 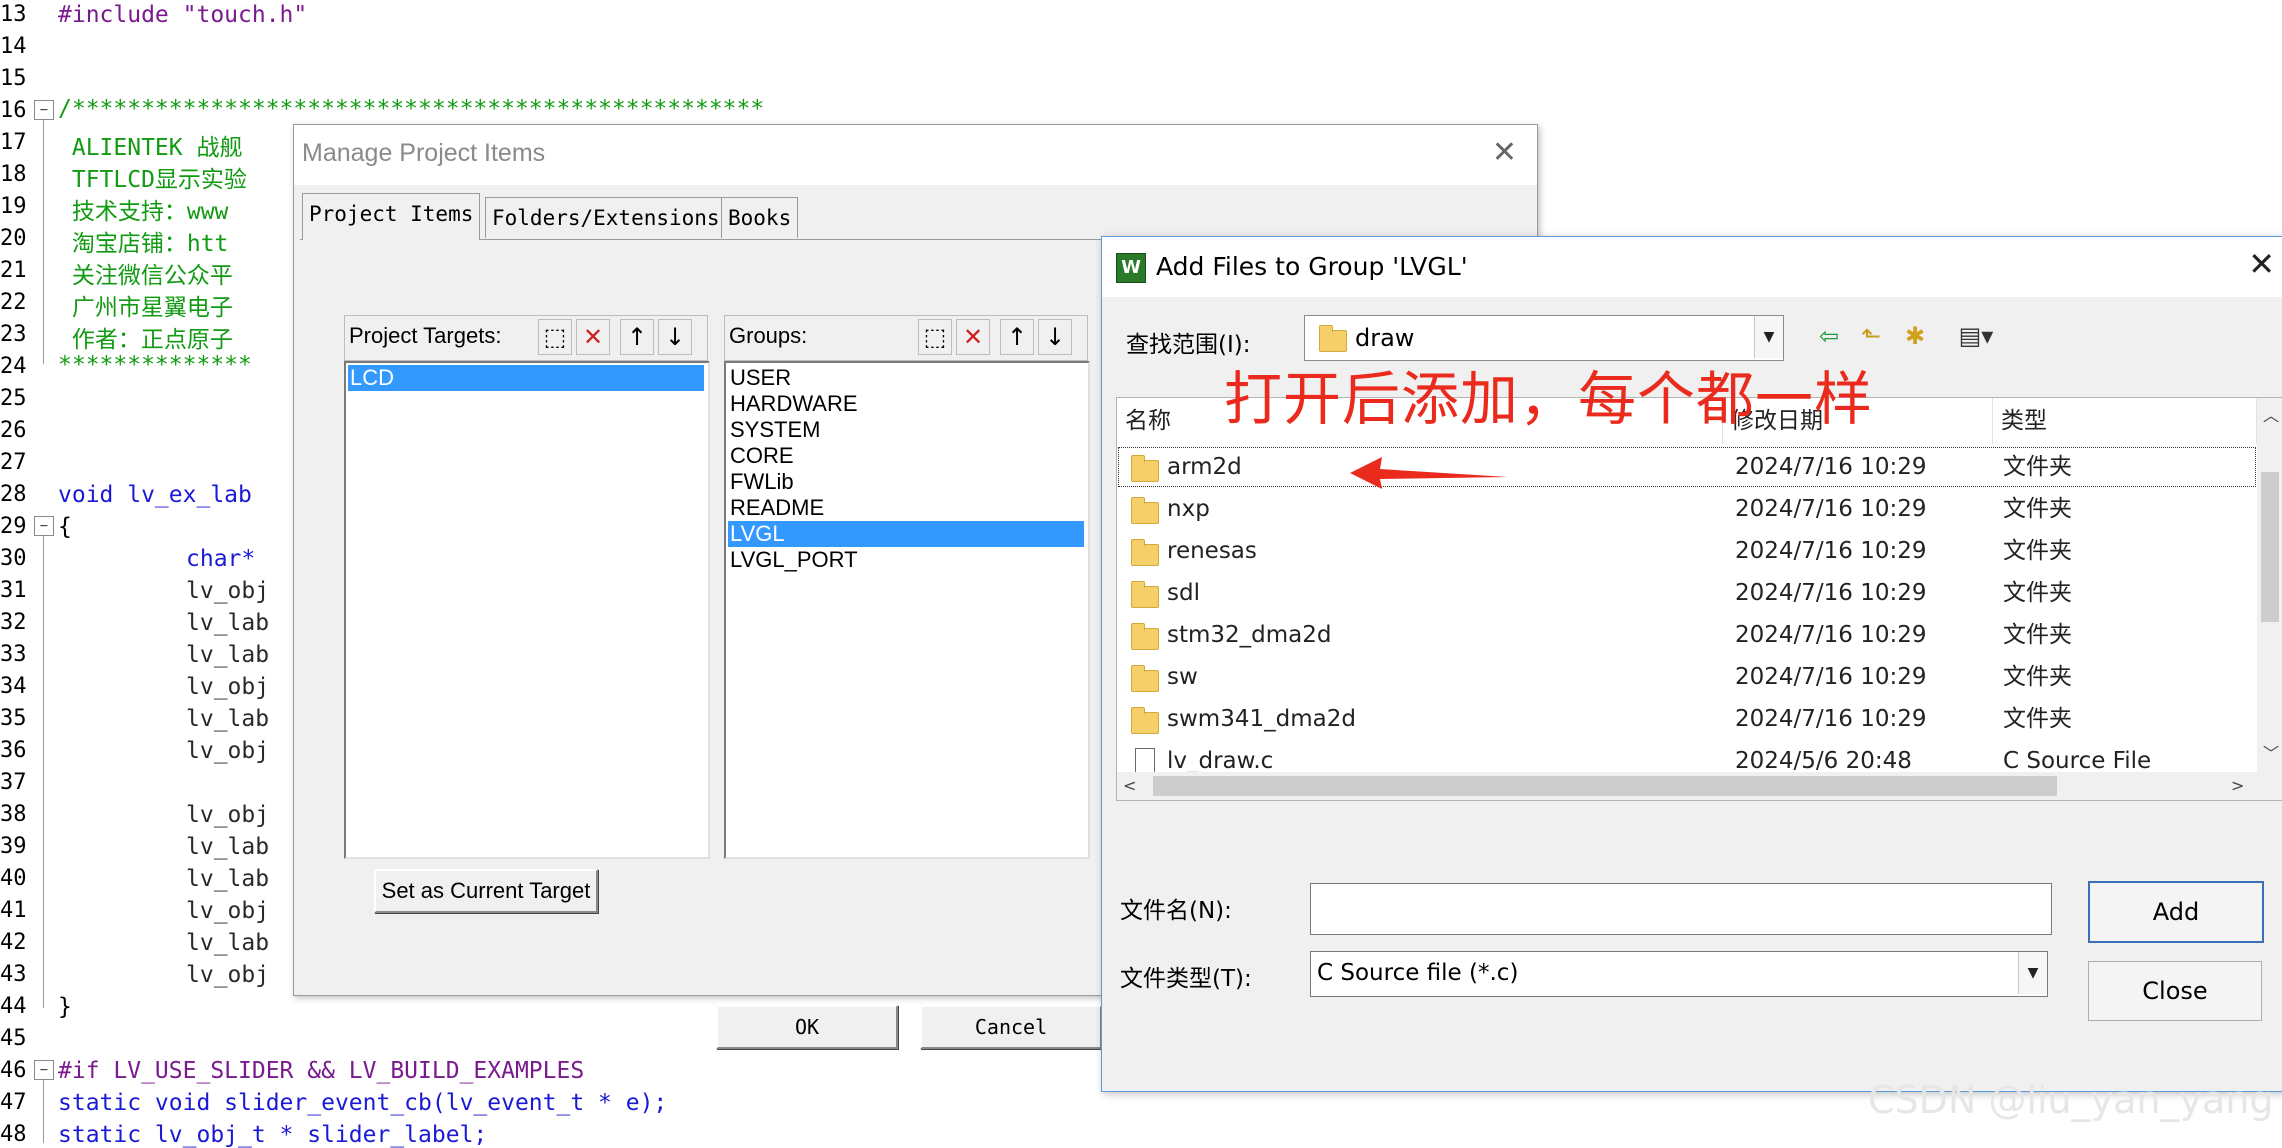 What do you see at coordinates (2175, 991) in the screenshot?
I see `close-button: Close` at bounding box center [2175, 991].